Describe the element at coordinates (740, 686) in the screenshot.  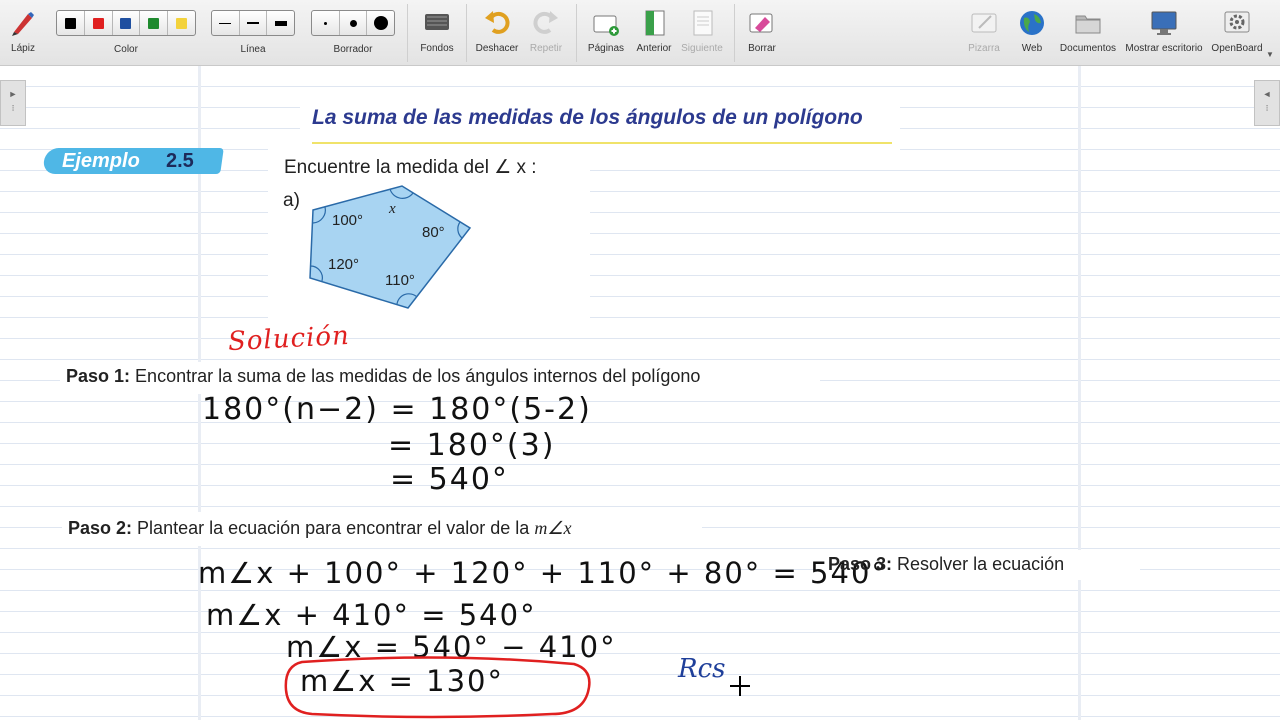
I see `pen-cursor-icon` at that location.